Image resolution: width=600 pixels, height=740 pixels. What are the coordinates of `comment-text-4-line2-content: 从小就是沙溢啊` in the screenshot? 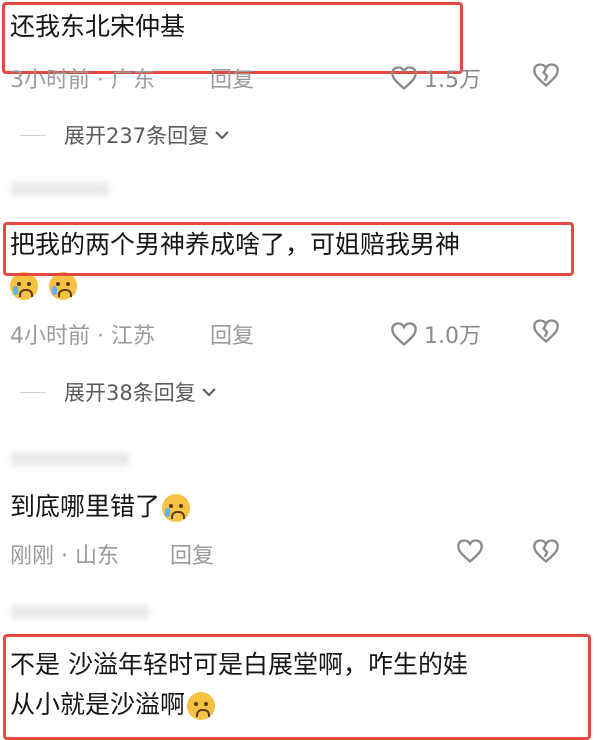 It's located at (98, 704).